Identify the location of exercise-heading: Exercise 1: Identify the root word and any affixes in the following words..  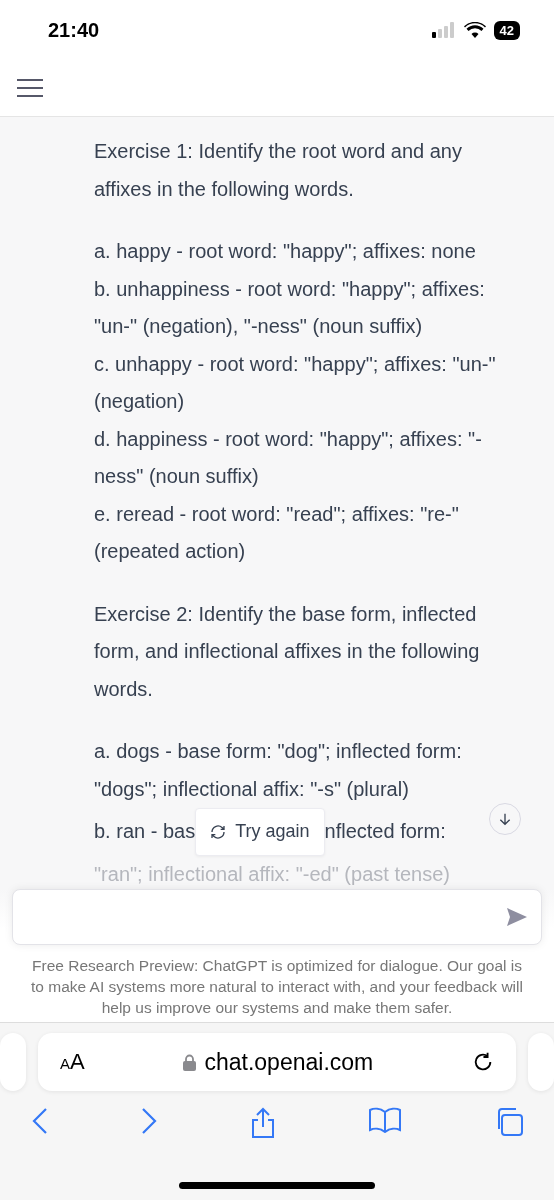
(278, 170).